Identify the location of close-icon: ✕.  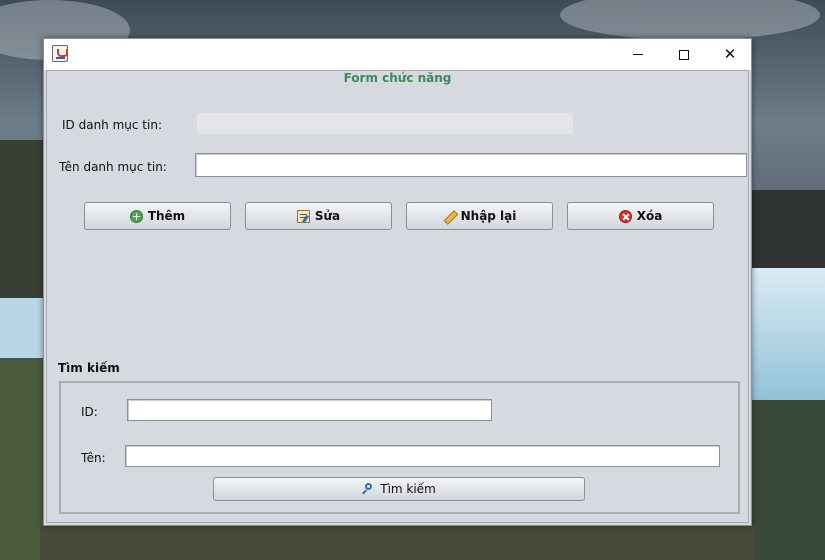
(730, 54).